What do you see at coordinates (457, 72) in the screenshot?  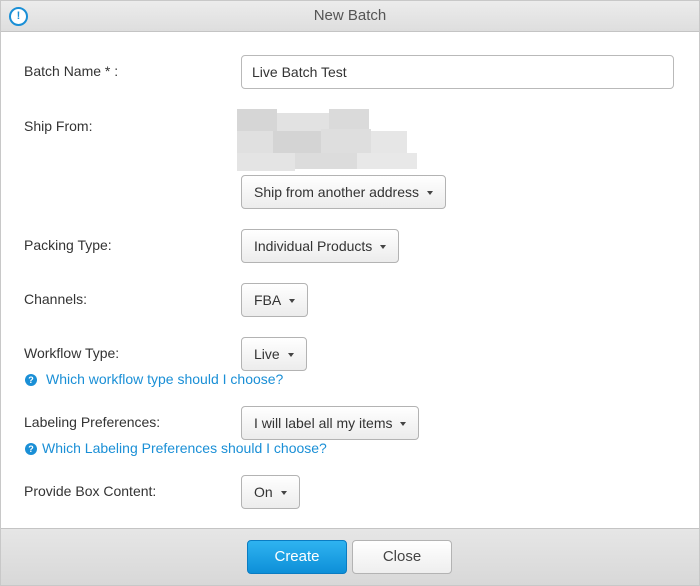 I see `batch-name-input` at bounding box center [457, 72].